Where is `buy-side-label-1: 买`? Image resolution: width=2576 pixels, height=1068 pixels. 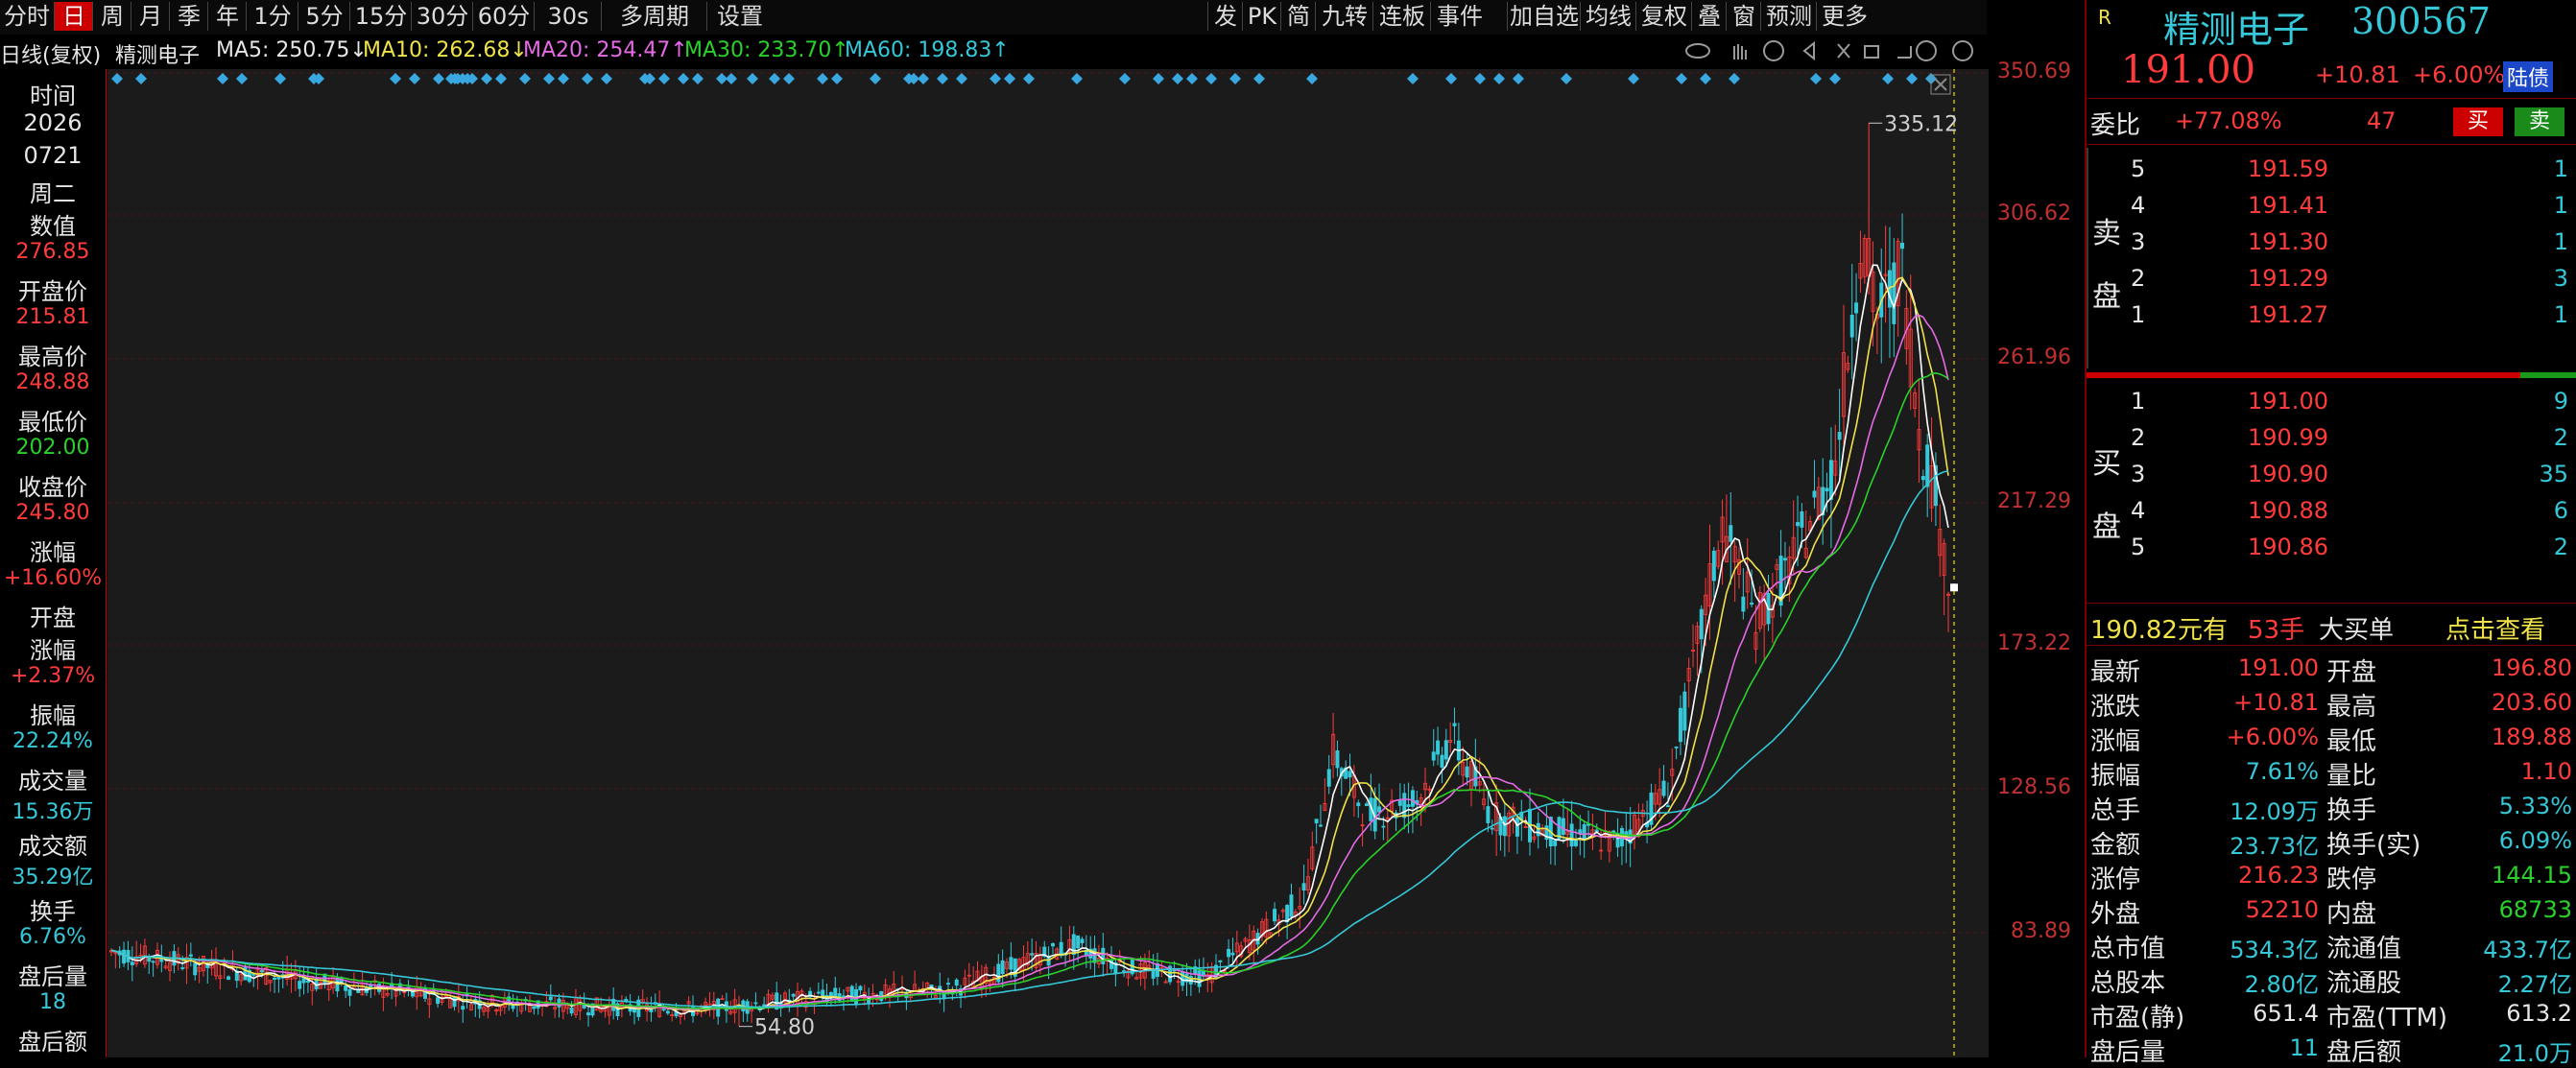 buy-side-label-1: 买 is located at coordinates (2106, 464).